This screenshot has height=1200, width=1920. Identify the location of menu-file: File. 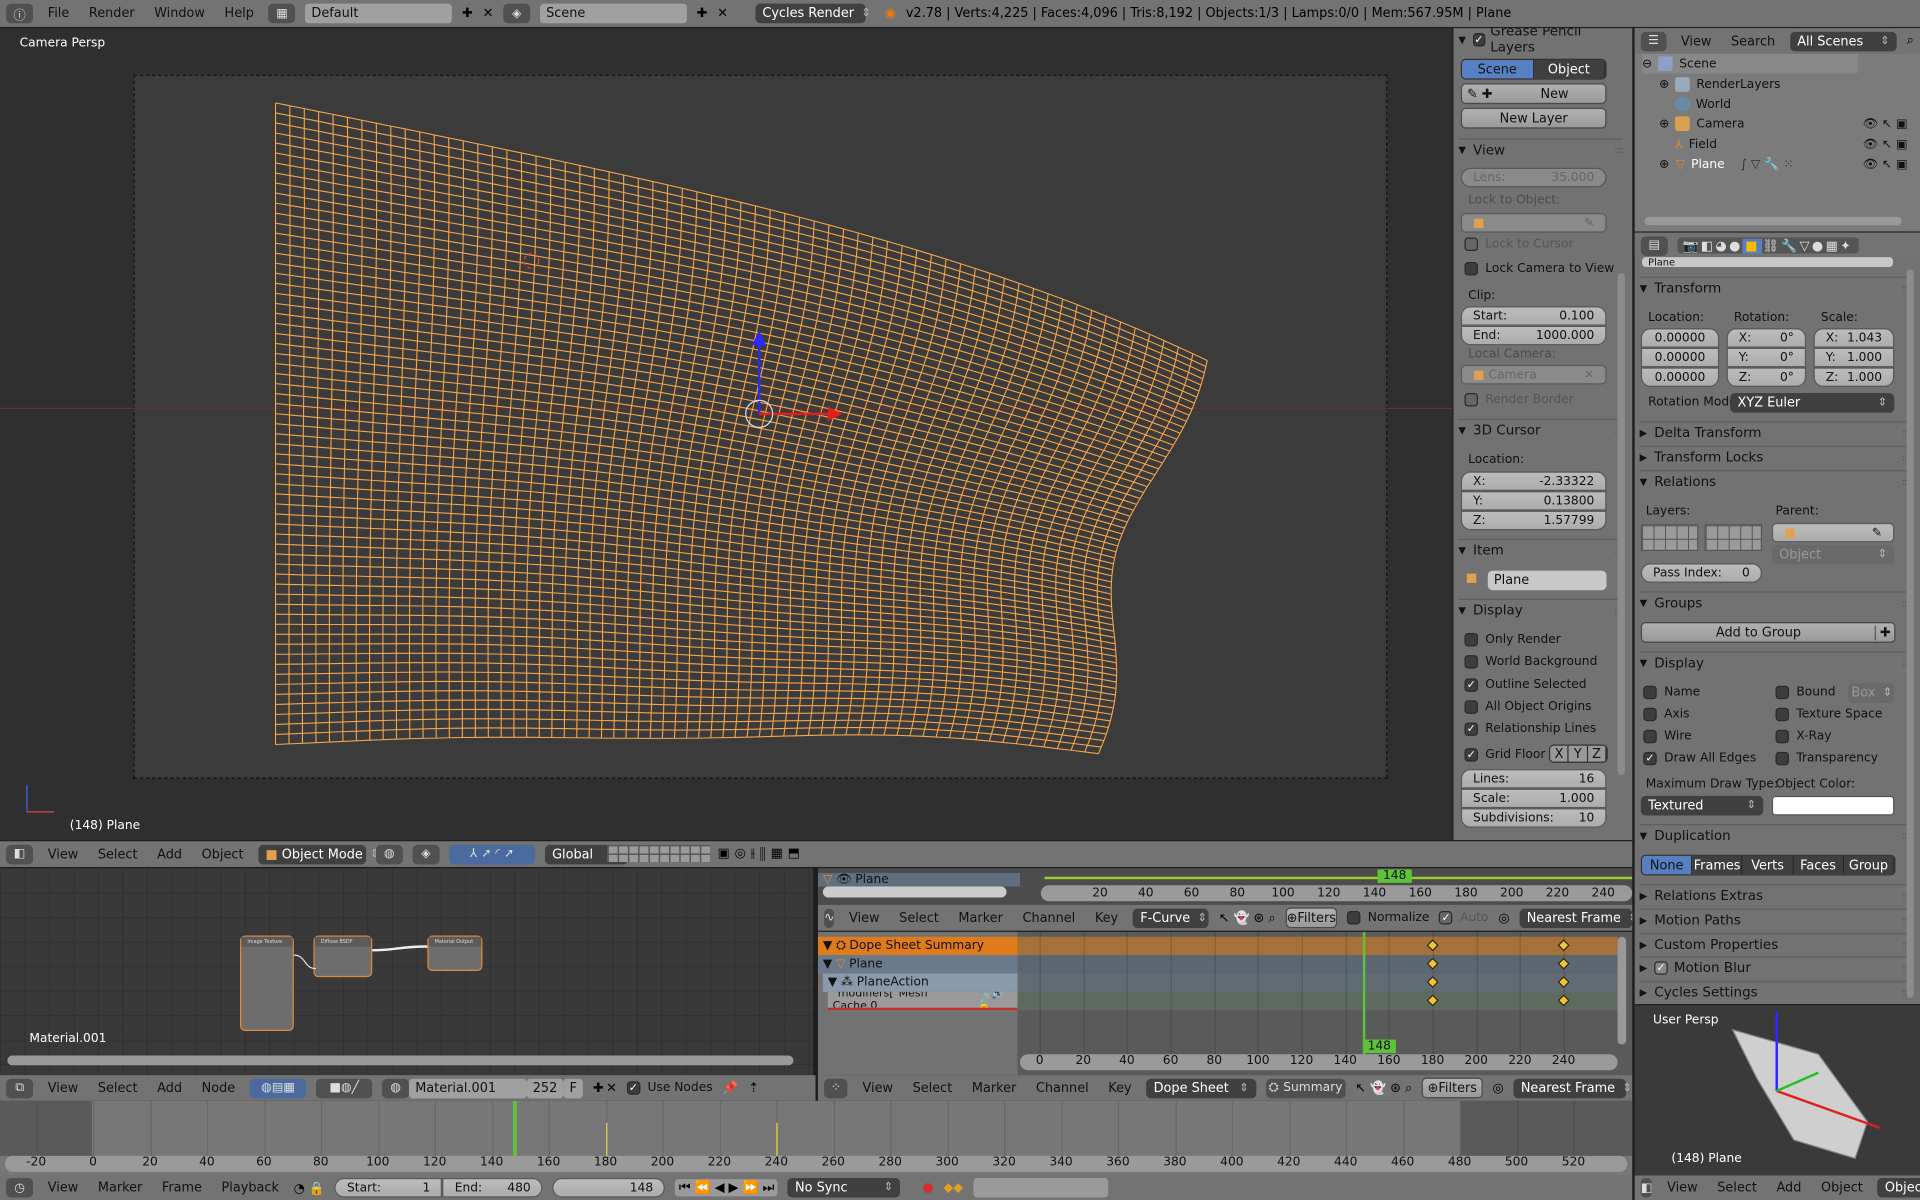
(58, 13).